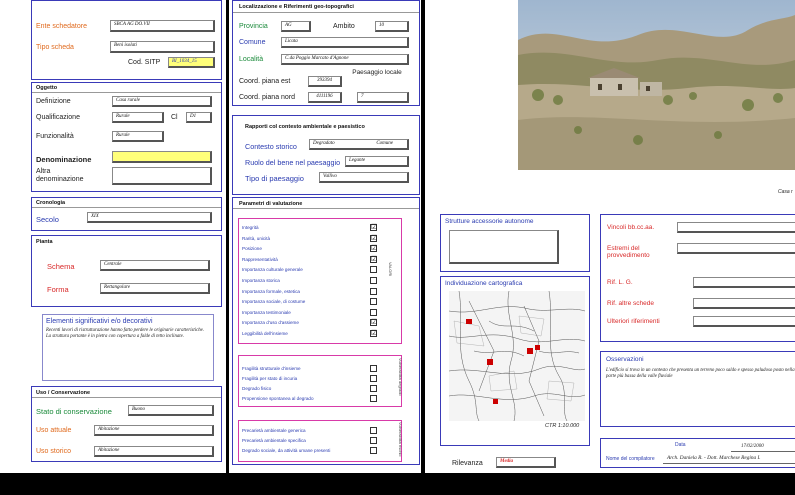 The height and width of the screenshot is (495, 795). I want to click on paesaggio-label: Paesaggio locale, so click(377, 72).